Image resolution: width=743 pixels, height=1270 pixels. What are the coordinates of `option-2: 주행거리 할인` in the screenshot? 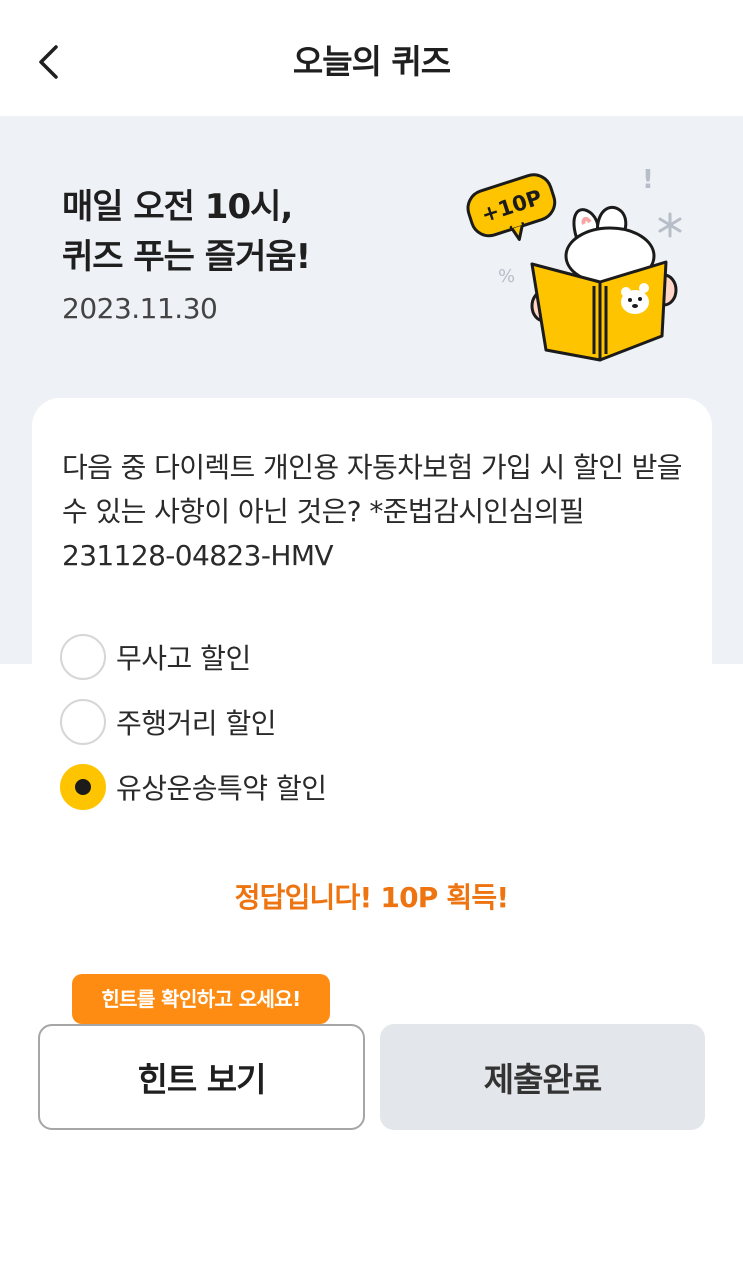 It's located at (193, 722).